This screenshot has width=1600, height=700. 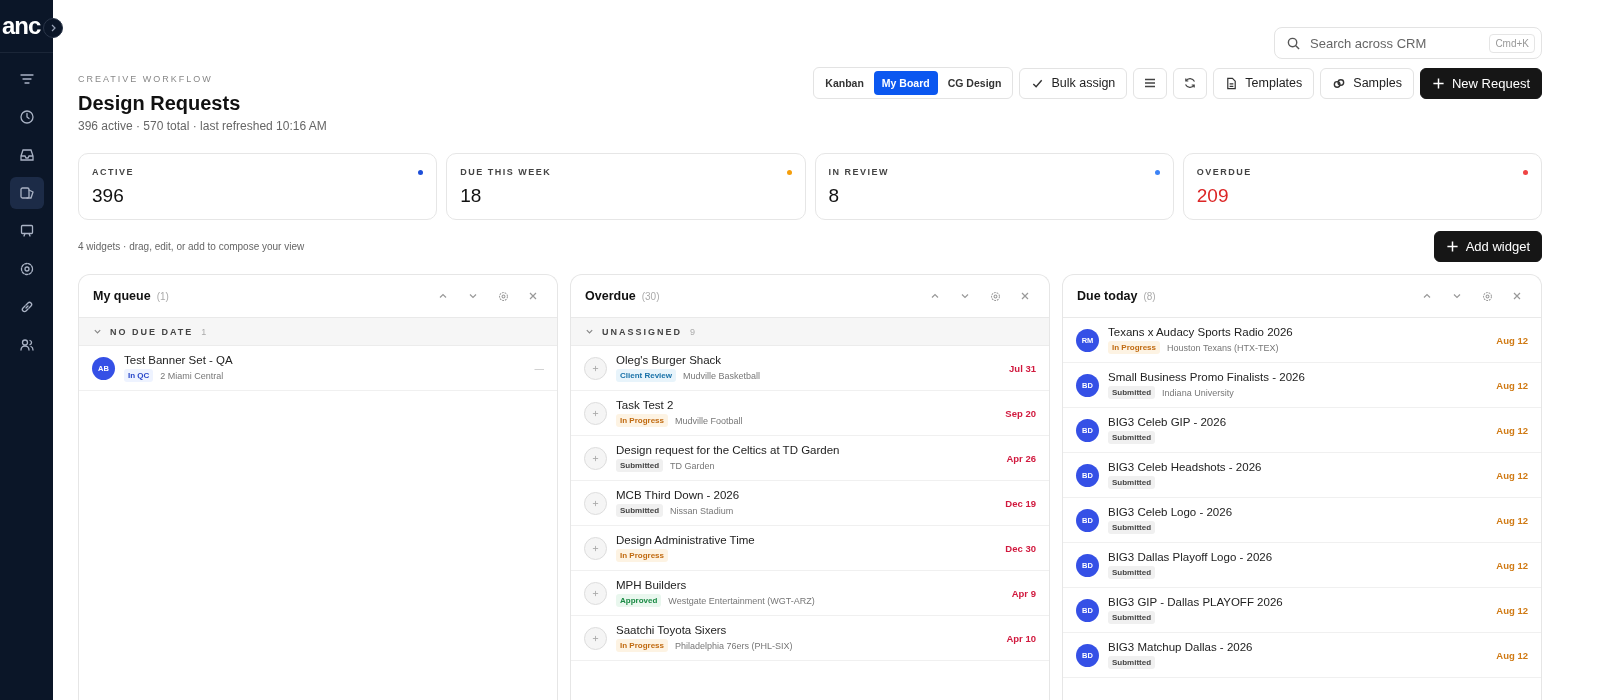 I want to click on collapse-button, so click(x=53, y=28).